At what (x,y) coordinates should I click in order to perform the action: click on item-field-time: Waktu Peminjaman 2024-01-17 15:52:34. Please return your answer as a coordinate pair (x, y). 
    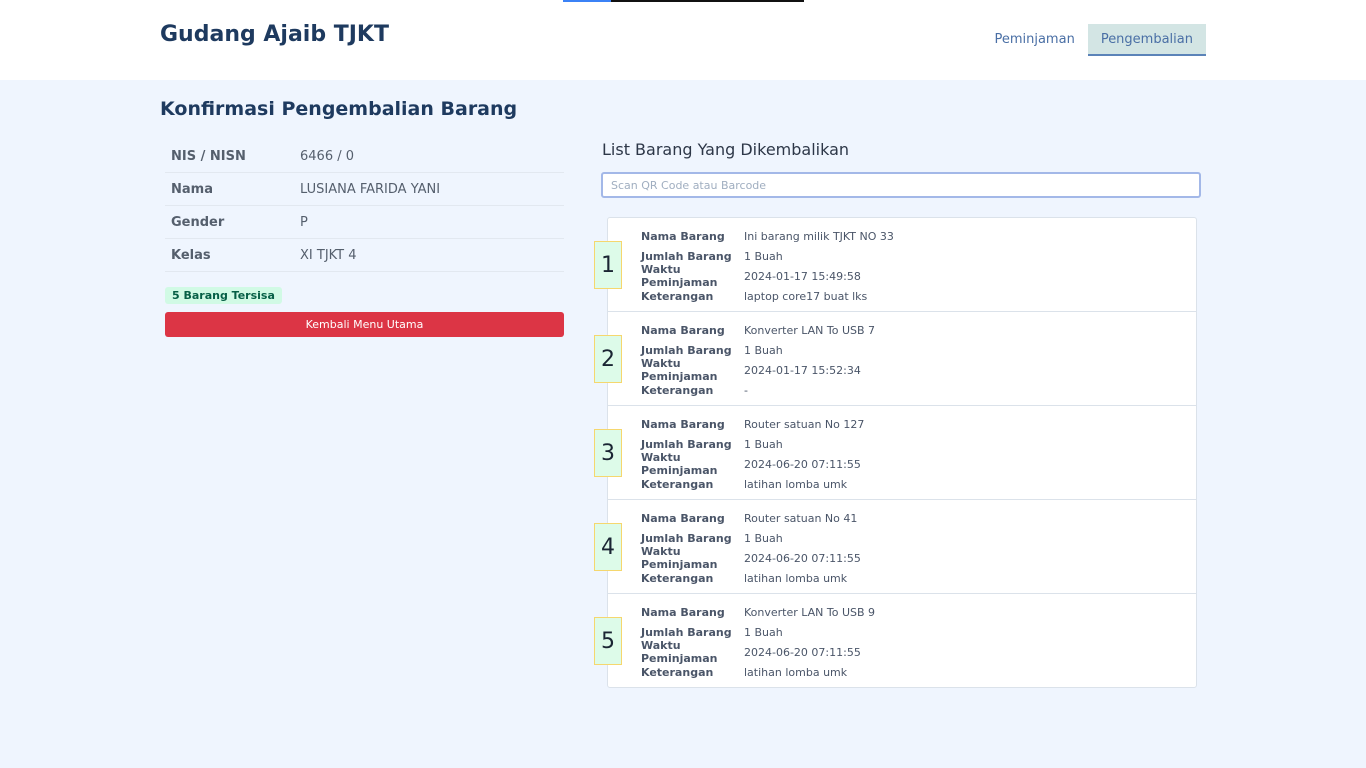
    Looking at the image, I should click on (902, 370).